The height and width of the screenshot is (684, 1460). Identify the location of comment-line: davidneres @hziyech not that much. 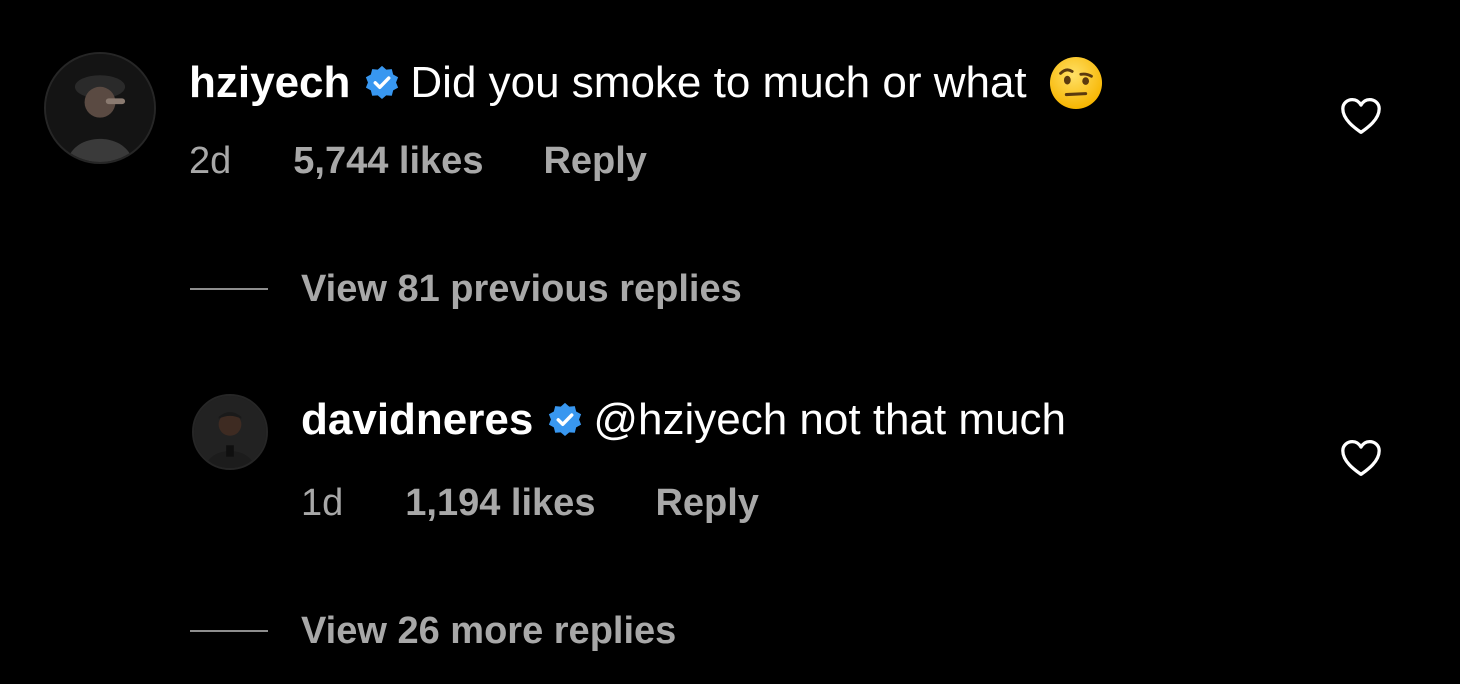
(683, 420).